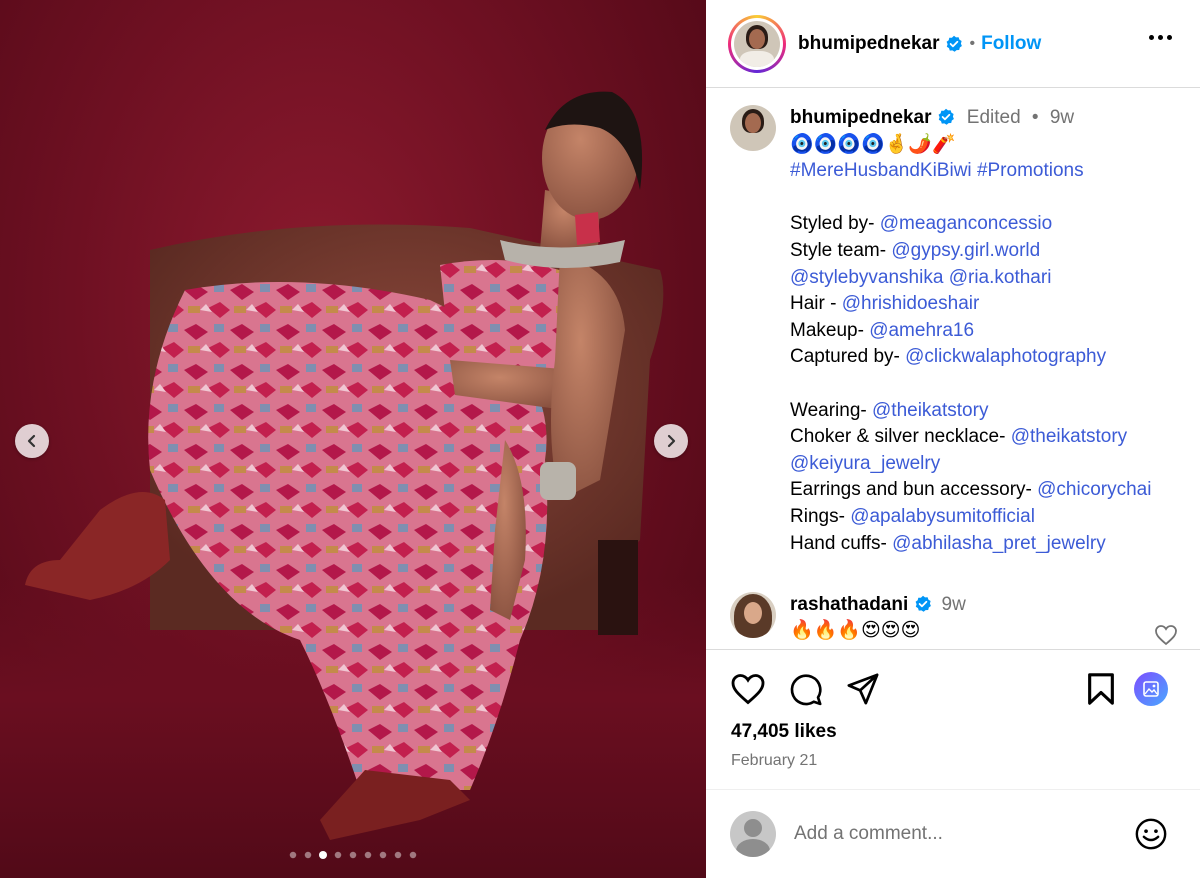  I want to click on post-header: bhumipednekar • Follow, so click(953, 44).